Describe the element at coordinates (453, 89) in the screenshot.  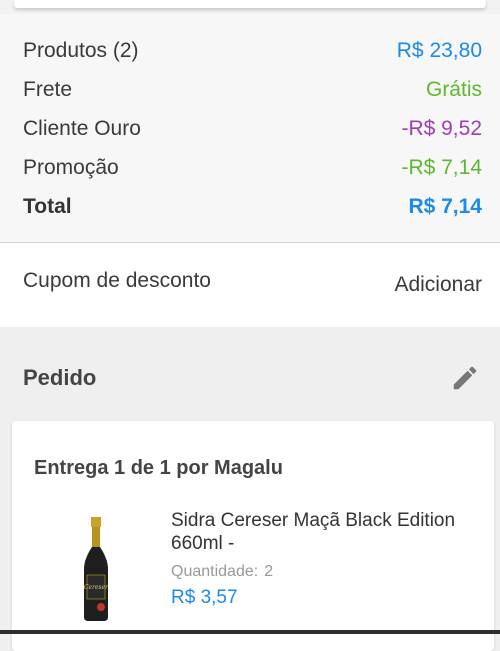
I see `summary-value: Grátis` at that location.